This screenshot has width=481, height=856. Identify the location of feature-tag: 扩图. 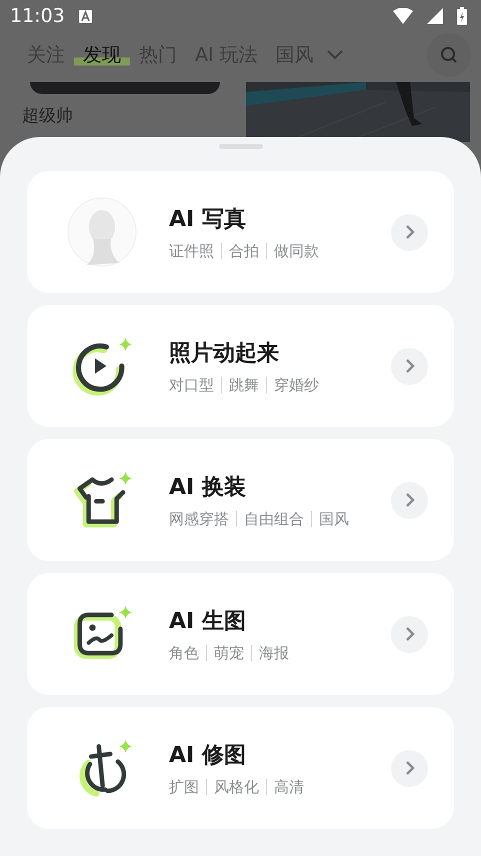
(184, 787).